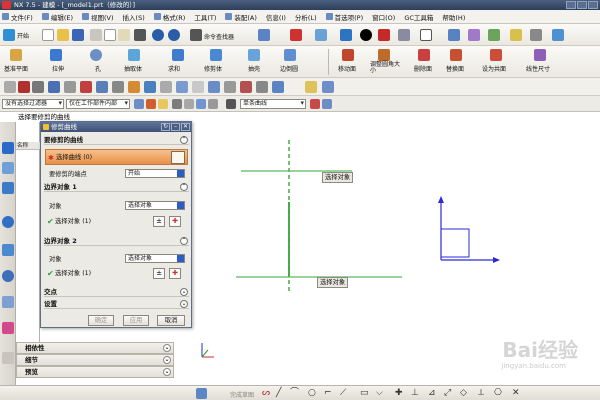 The width and height of the screenshot is (600, 400). What do you see at coordinates (28, 146) in the screenshot?
I see `navigator-column-header: 名称` at bounding box center [28, 146].